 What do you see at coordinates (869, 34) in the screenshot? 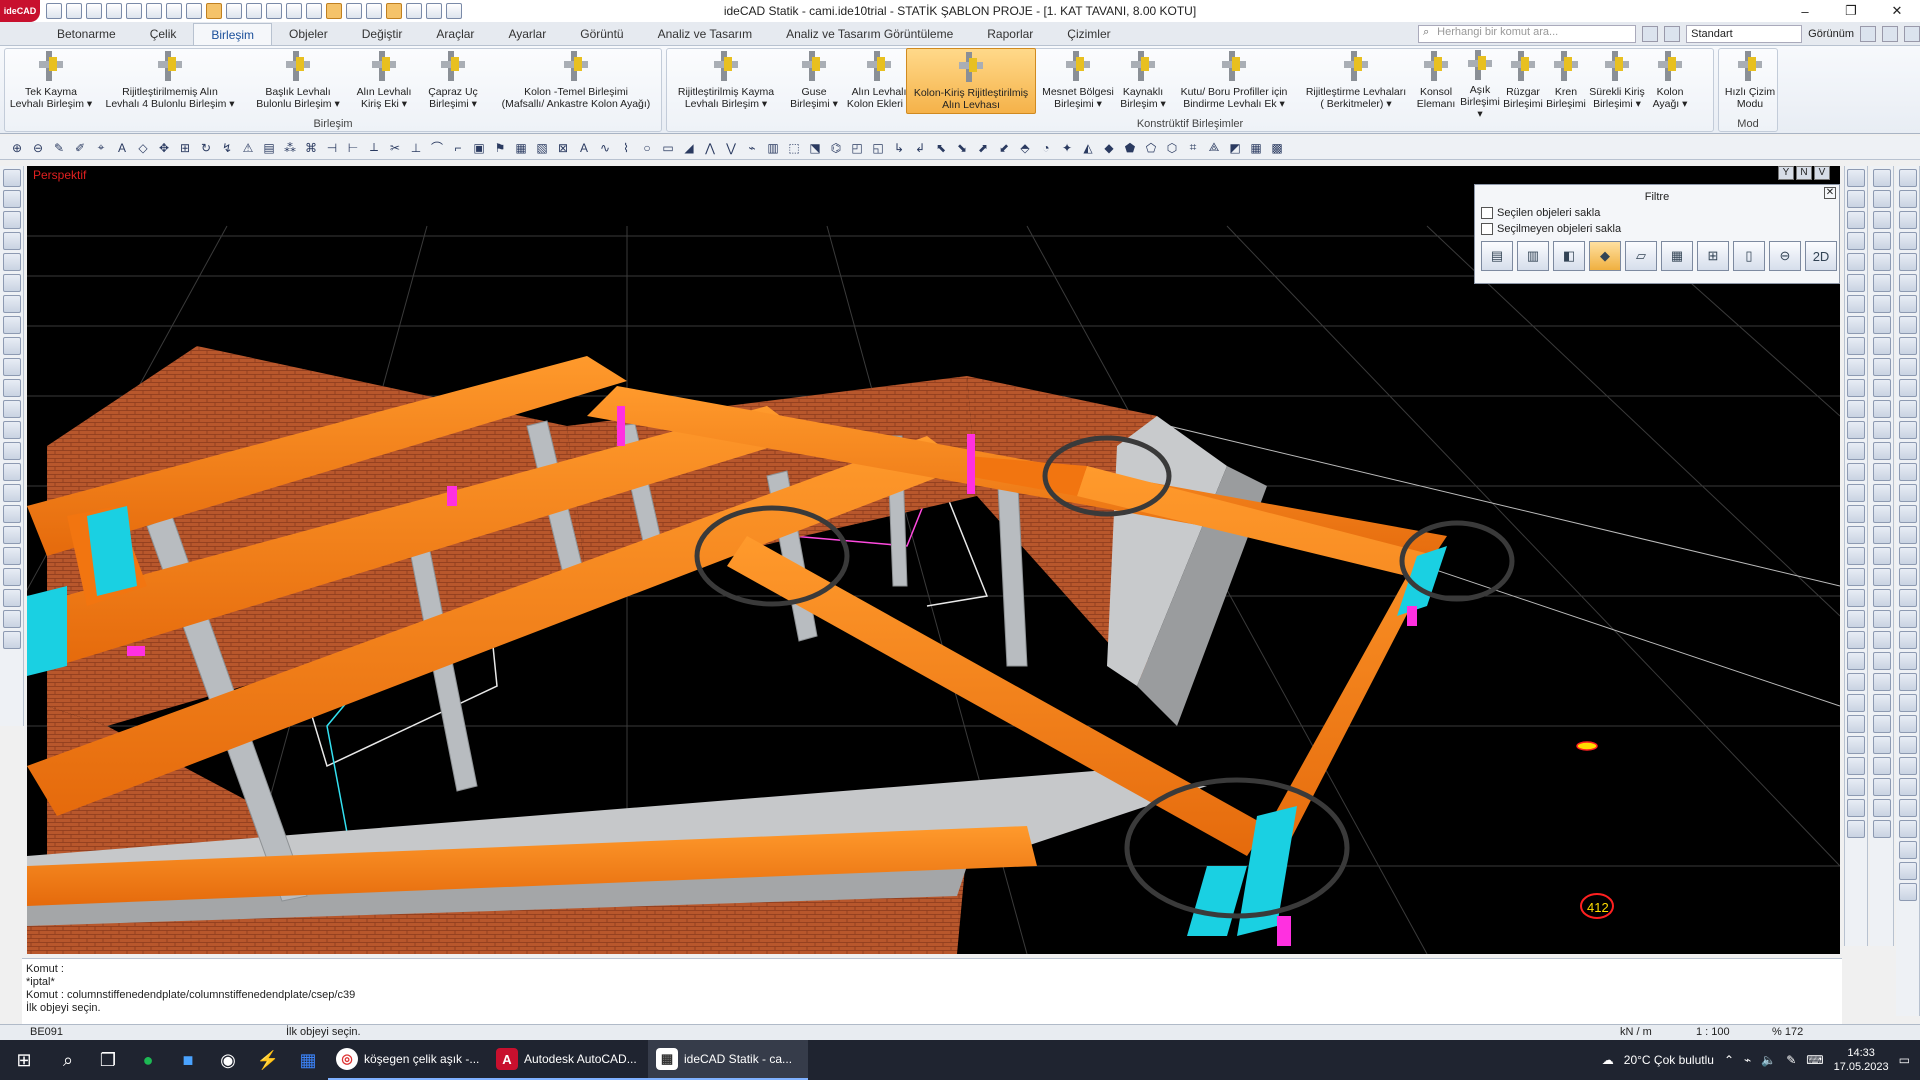
I see `tab-analiz-goruntuleme: Analiz ve Tasarım Görüntüleme` at bounding box center [869, 34].